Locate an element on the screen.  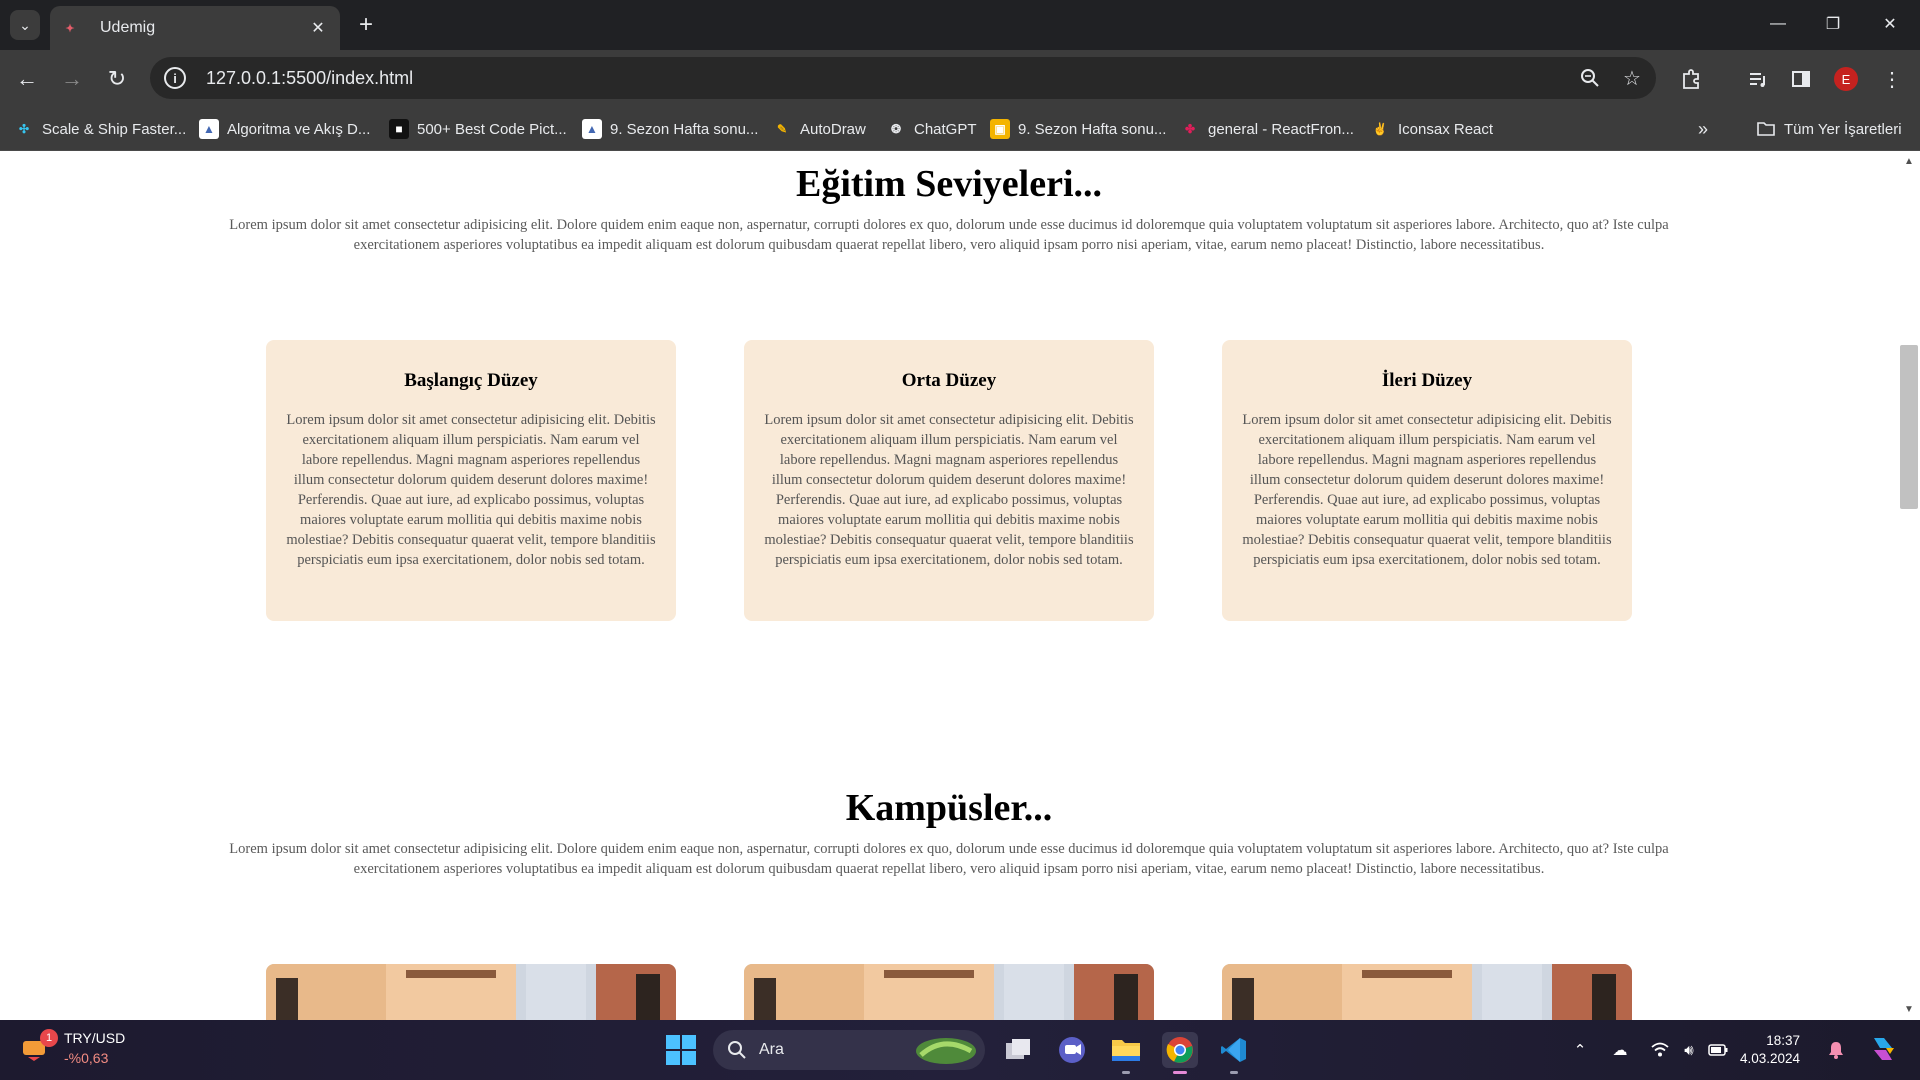
bookmark-label: Iconsax React is located at coordinates (1446, 129).